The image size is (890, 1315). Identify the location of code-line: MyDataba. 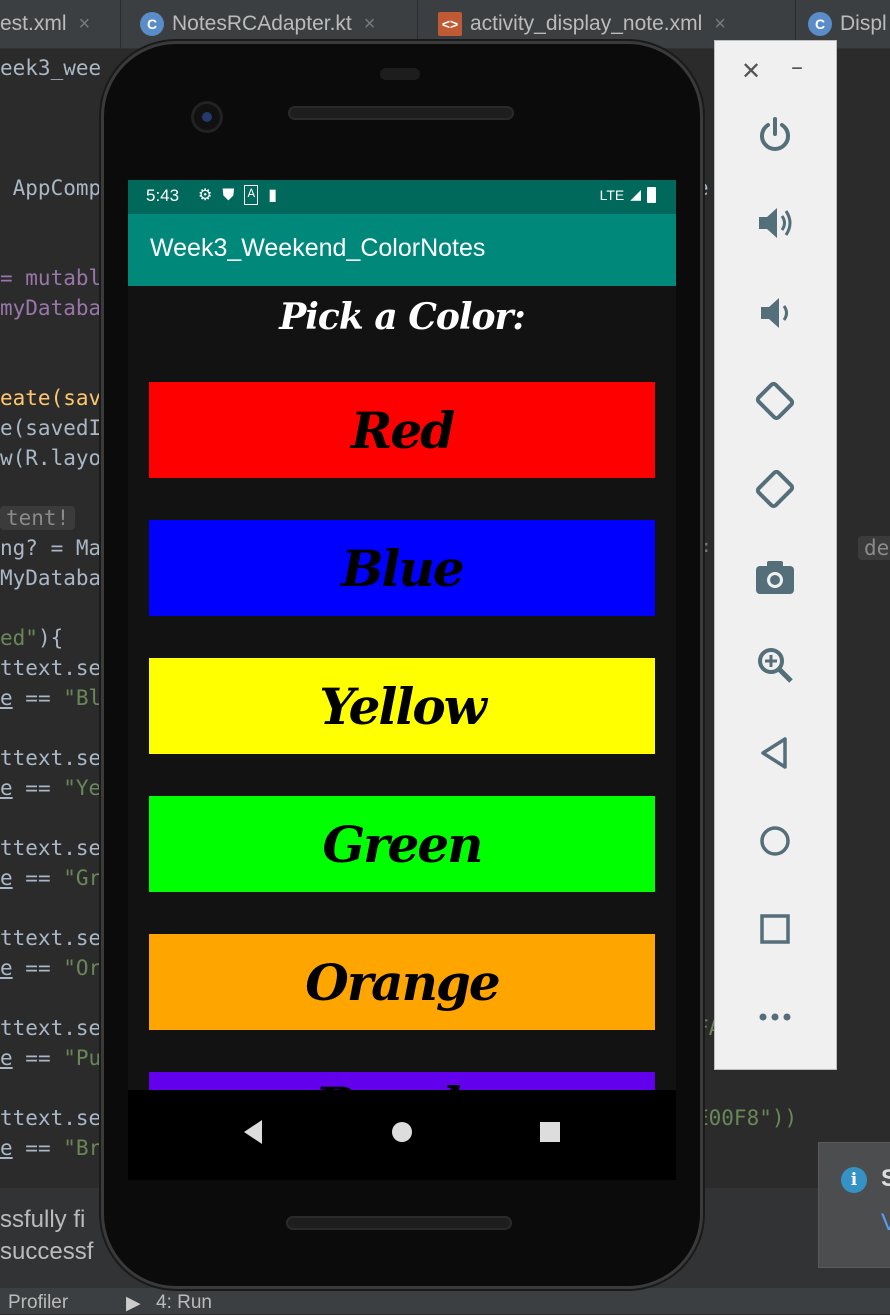
(51, 578).